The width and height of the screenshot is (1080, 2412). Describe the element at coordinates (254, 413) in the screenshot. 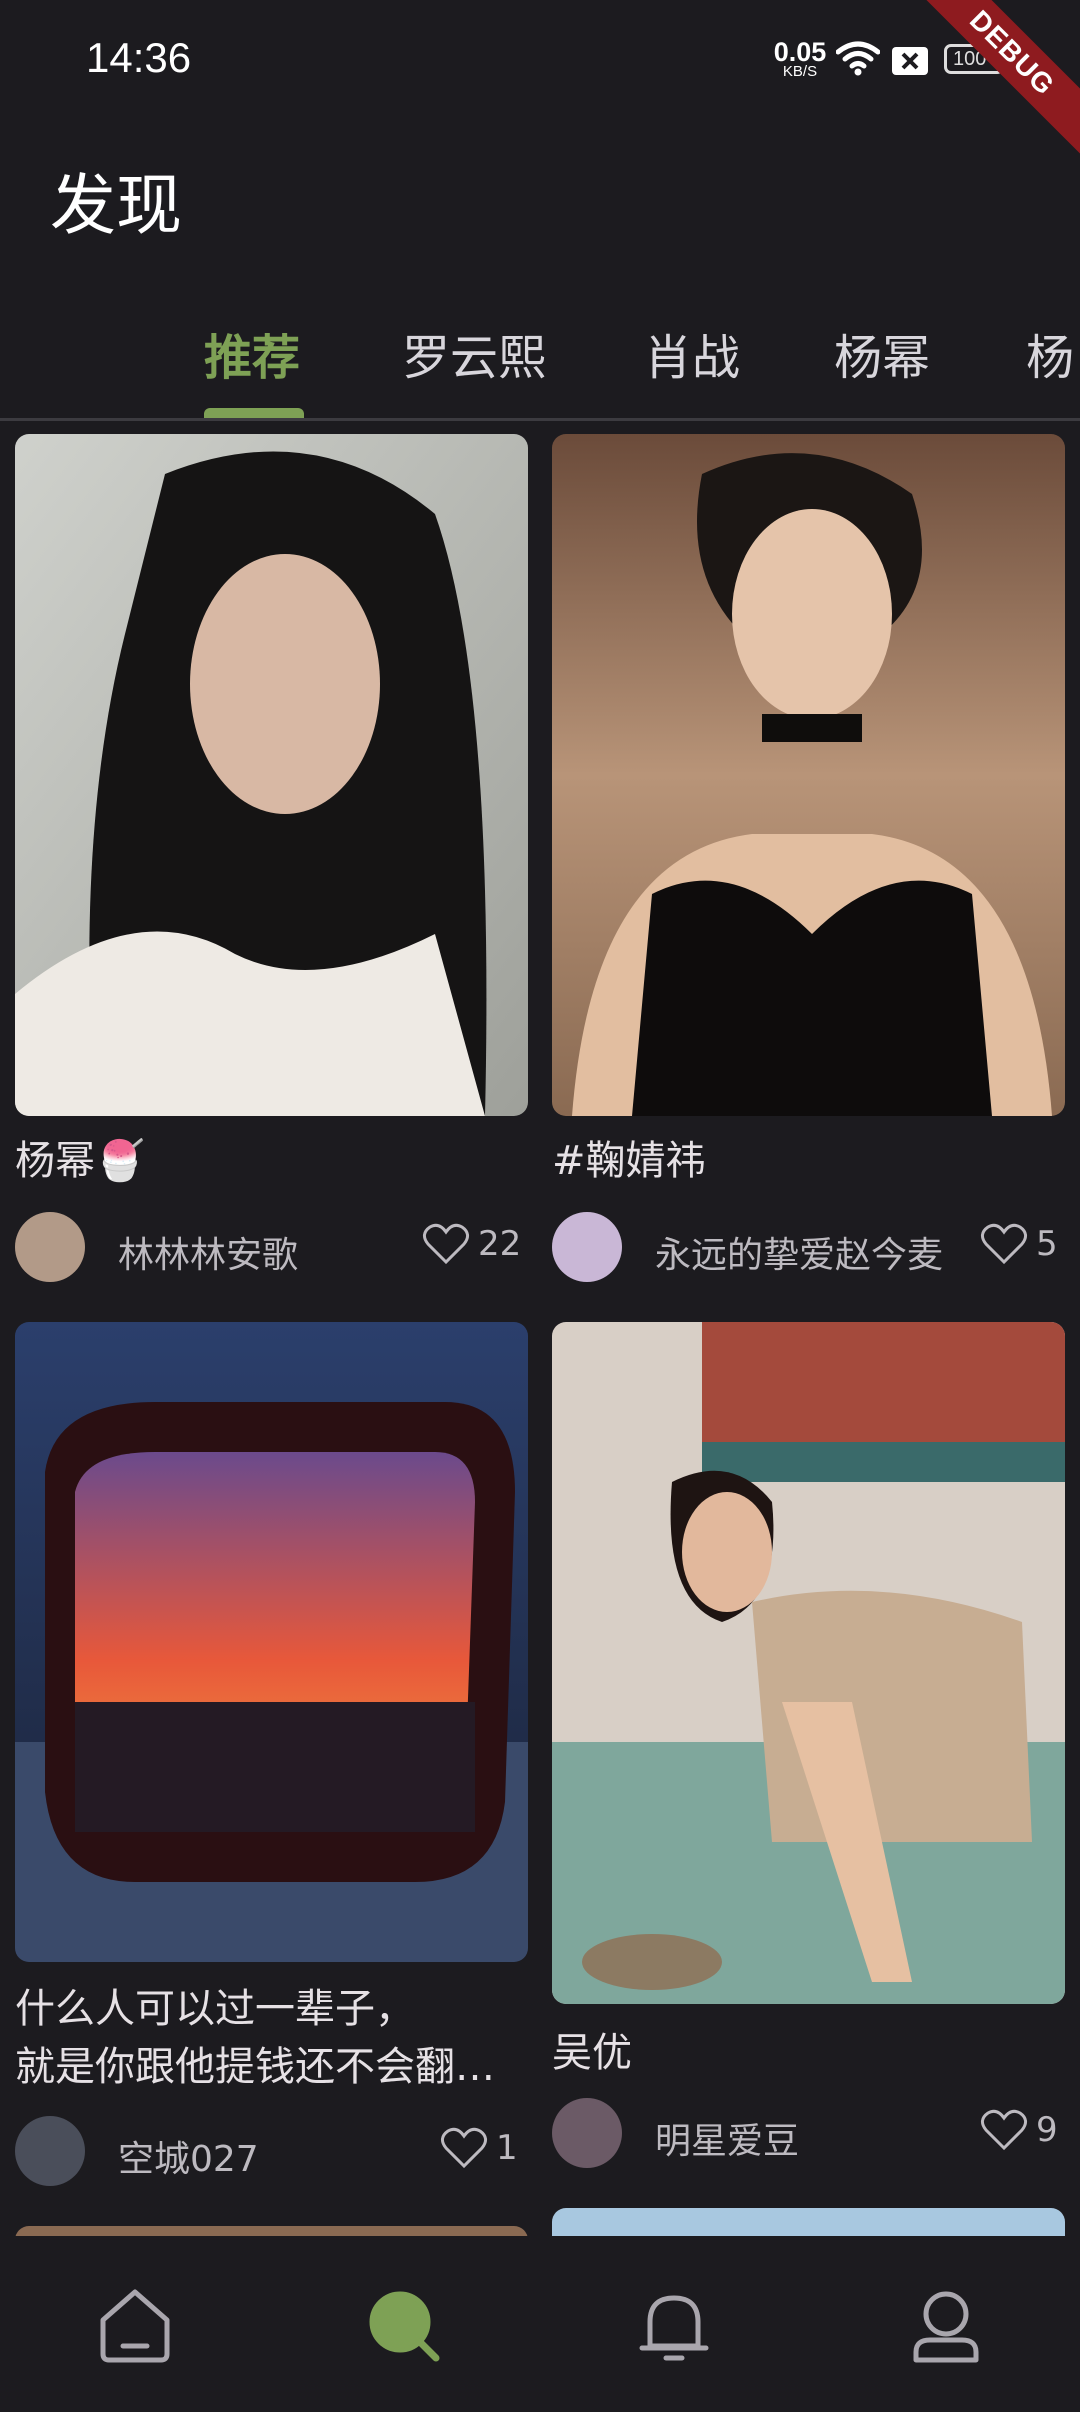

I see `tab-indicator` at that location.